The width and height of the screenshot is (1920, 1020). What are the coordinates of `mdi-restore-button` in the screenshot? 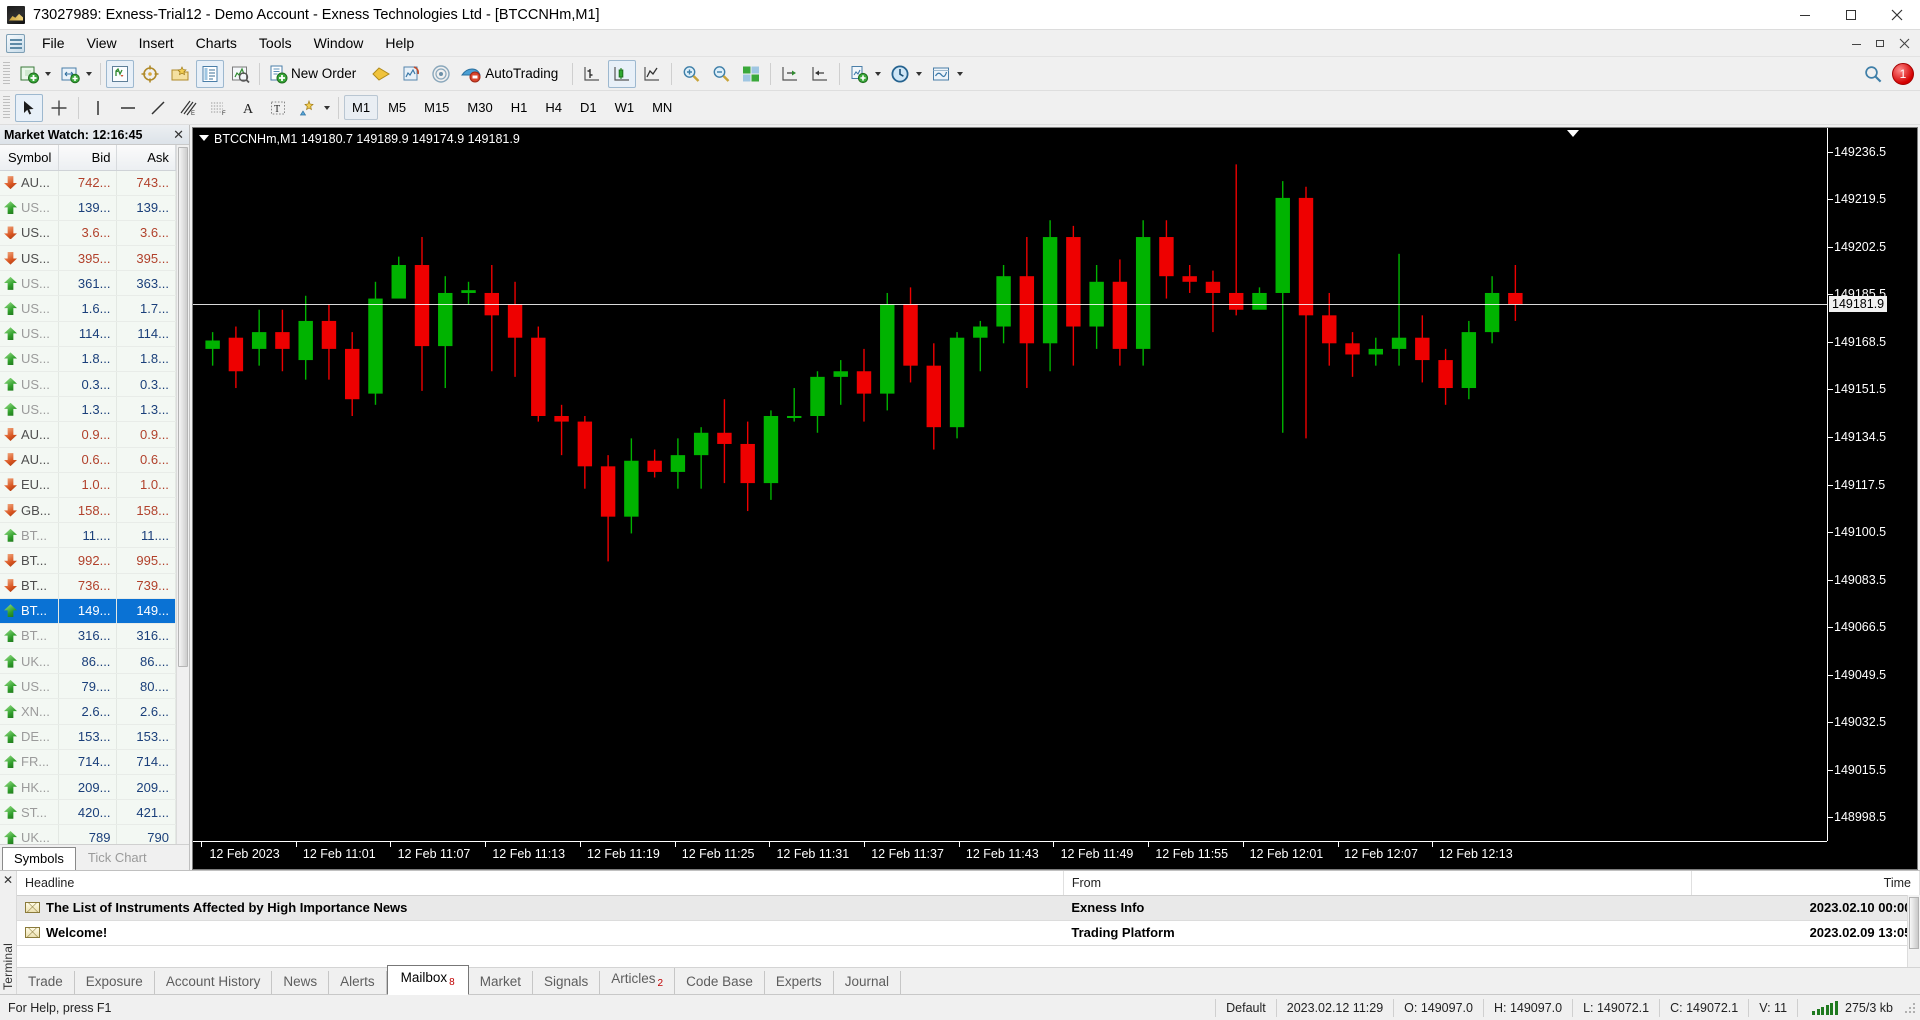 It's located at (1880, 44).